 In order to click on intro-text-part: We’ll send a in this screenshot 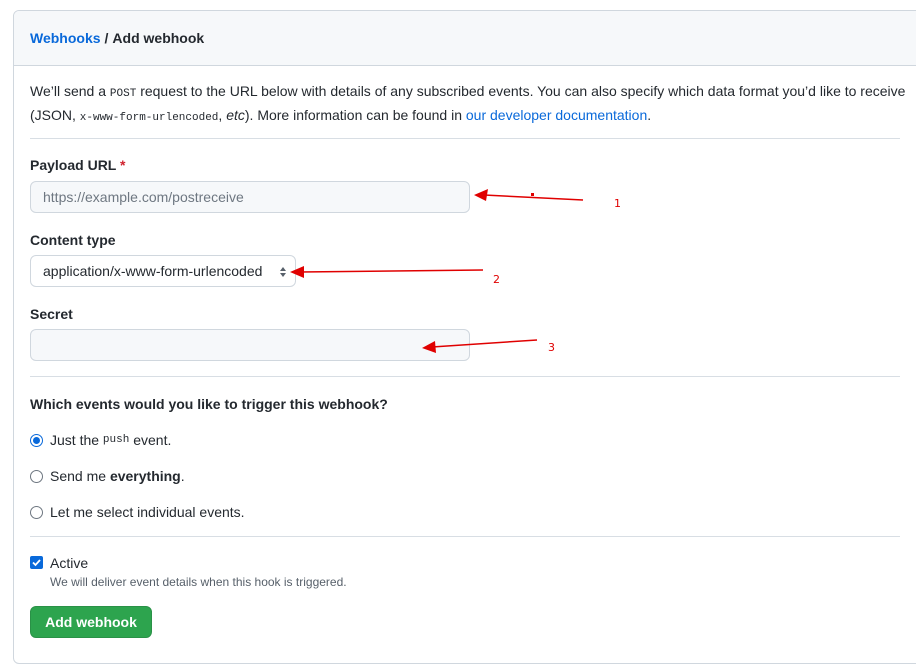, I will do `click(70, 91)`.